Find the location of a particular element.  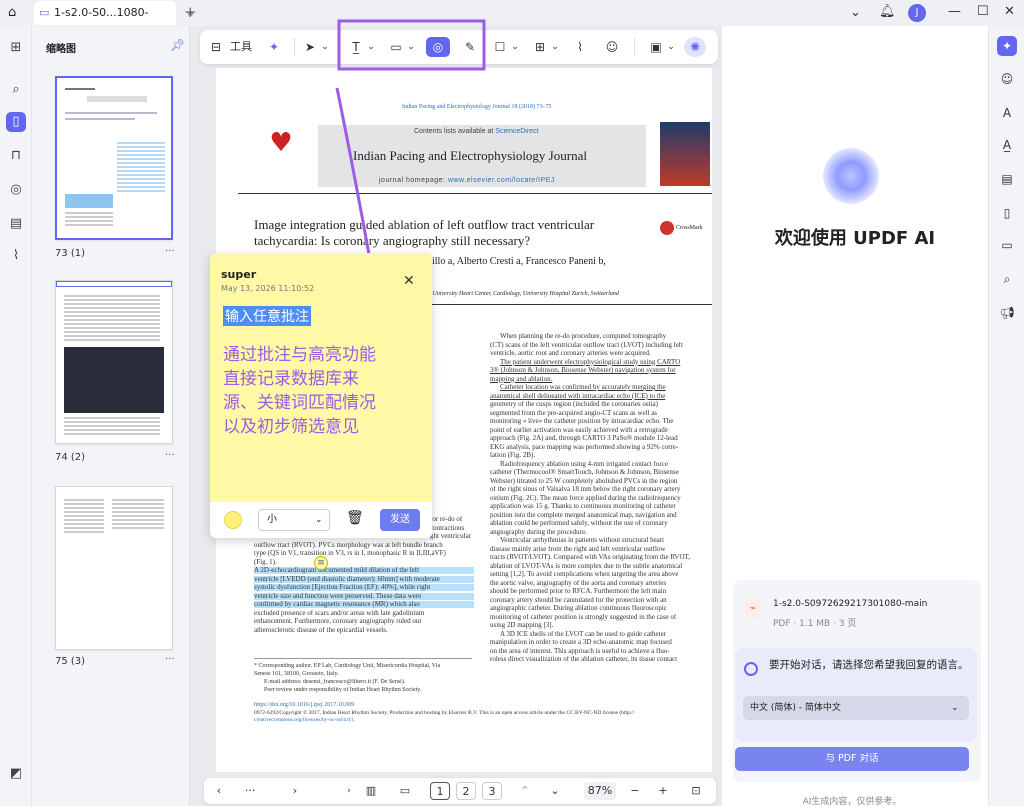

chat-with-pdf-button: 与 PDF 对话 is located at coordinates (852, 759).